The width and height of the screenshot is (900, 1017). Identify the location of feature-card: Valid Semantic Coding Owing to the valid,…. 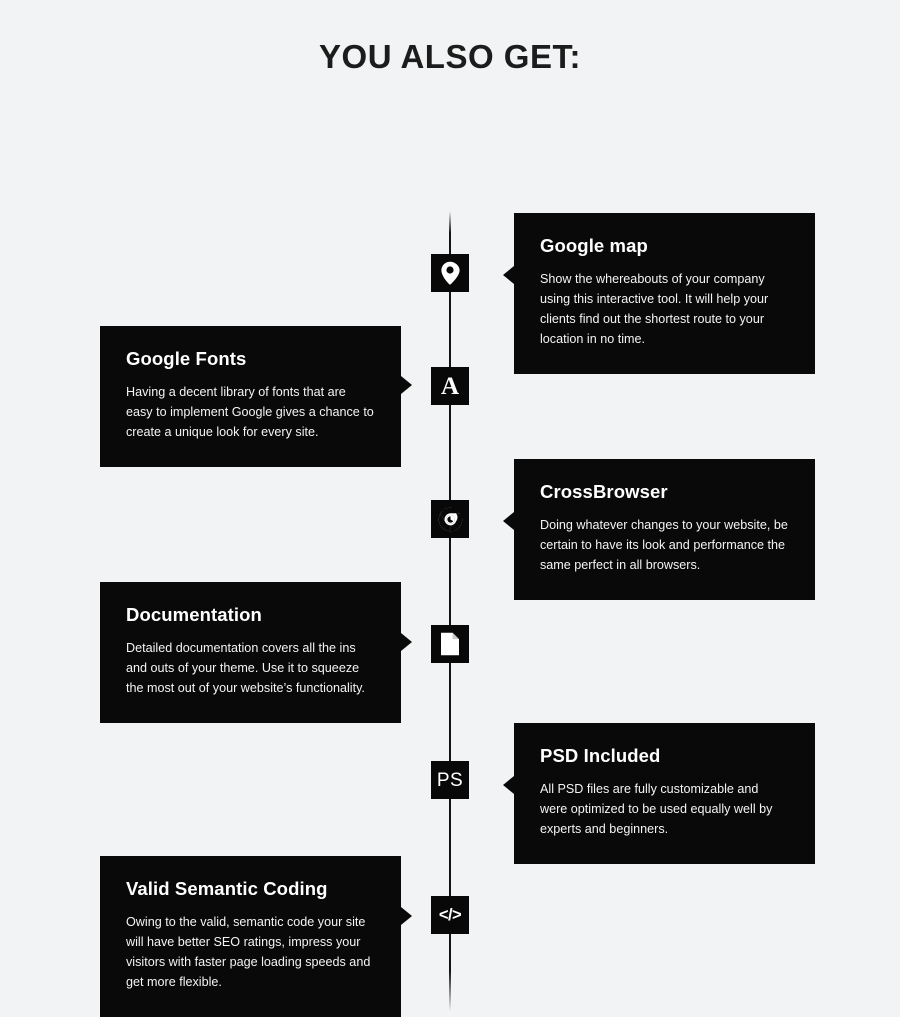
(250, 936).